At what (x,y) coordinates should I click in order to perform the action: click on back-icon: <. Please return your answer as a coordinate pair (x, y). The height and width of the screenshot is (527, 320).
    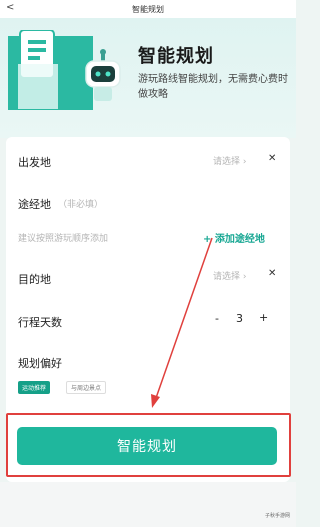
    Looking at the image, I should click on (10, 7).